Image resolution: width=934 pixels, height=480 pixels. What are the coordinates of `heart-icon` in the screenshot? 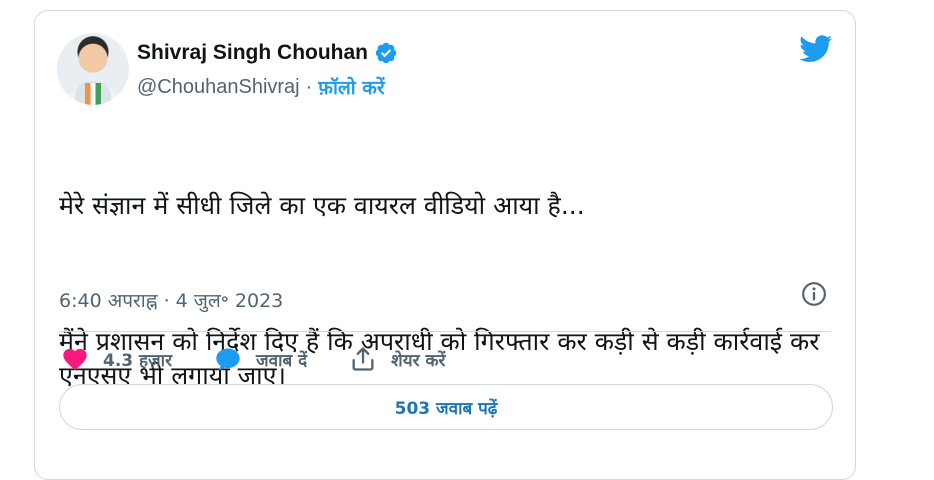 It's located at (75, 359).